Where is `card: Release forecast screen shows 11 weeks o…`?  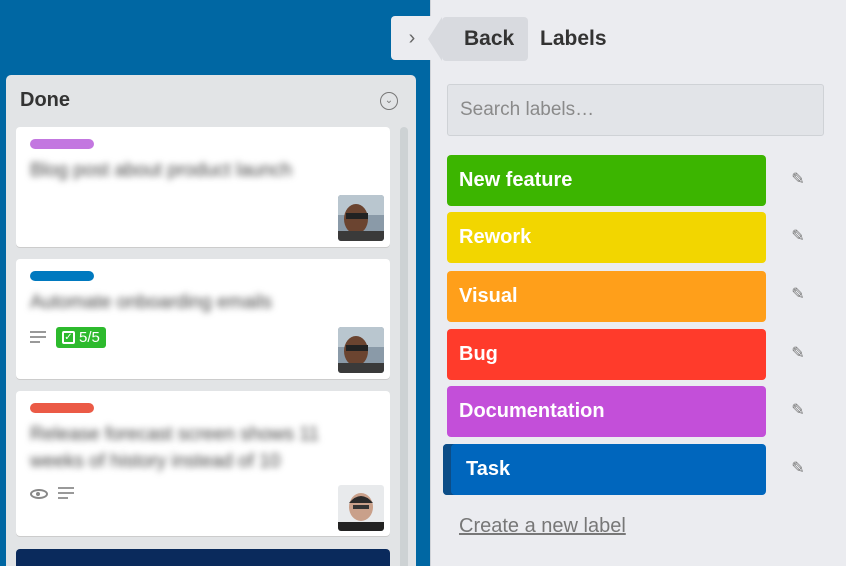 card: Release forecast screen shows 11 weeks o… is located at coordinates (203, 463).